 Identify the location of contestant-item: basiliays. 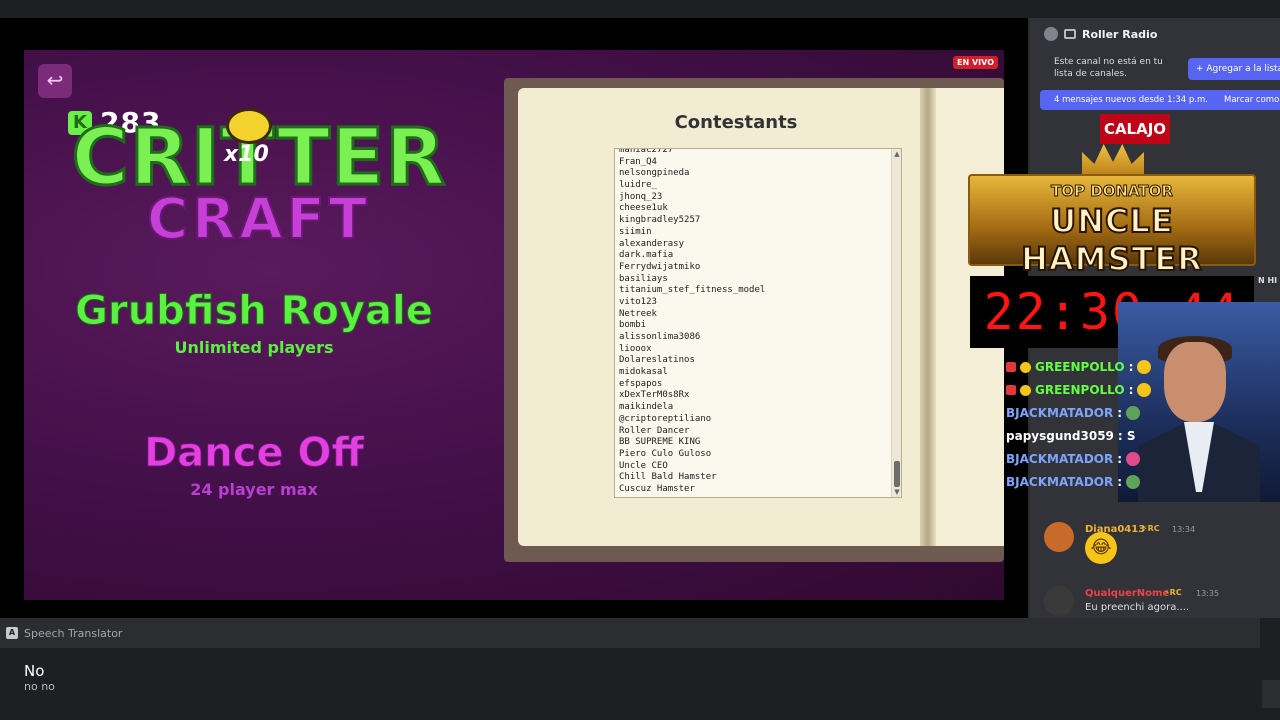
(643, 278).